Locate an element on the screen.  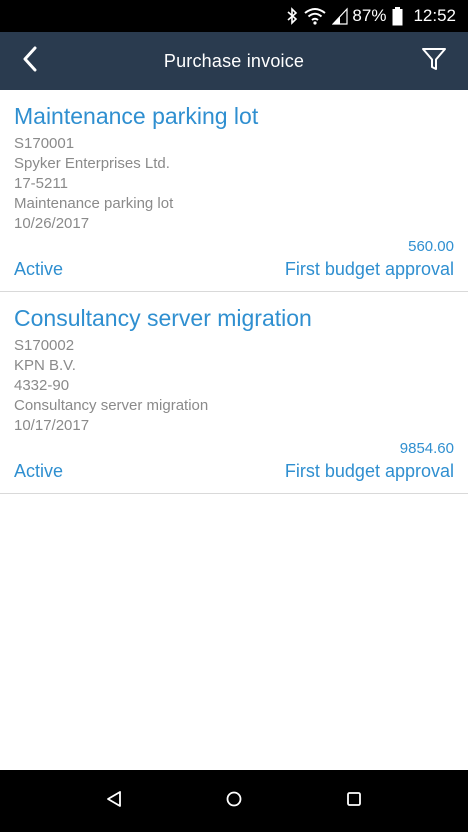
nav-back-icon is located at coordinates (114, 801).